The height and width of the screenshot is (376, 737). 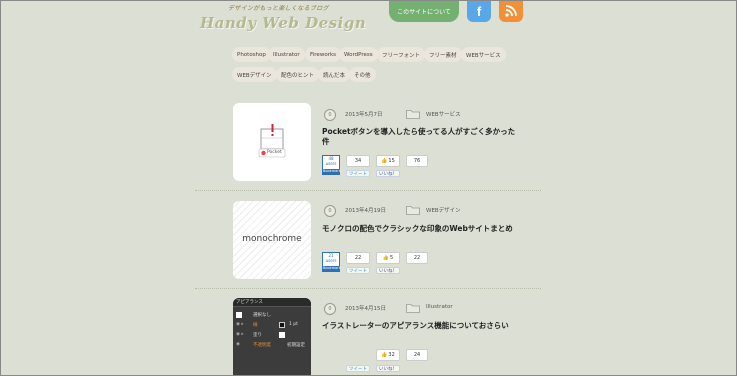 What do you see at coordinates (257, 335) in the screenshot?
I see `appearance-row-fill: 塗り` at bounding box center [257, 335].